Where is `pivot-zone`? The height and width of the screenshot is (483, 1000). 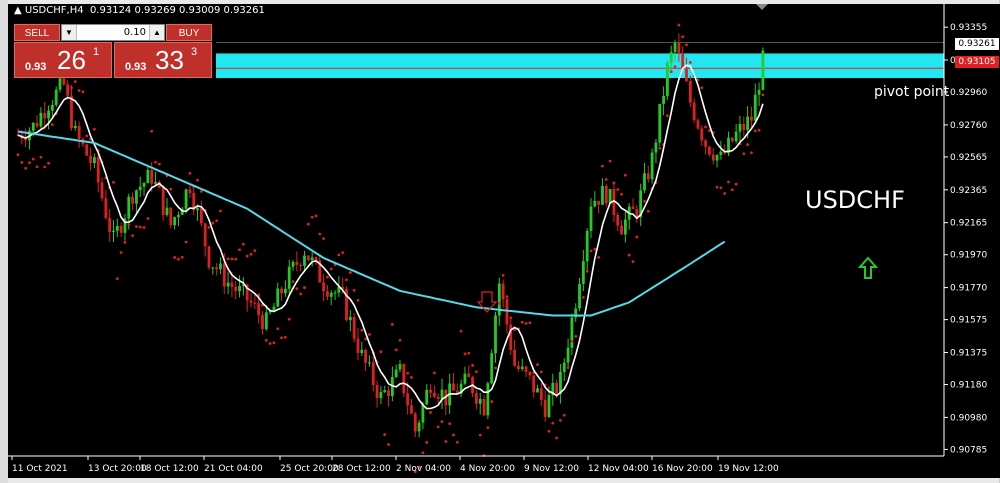
pivot-zone is located at coordinates (580, 60).